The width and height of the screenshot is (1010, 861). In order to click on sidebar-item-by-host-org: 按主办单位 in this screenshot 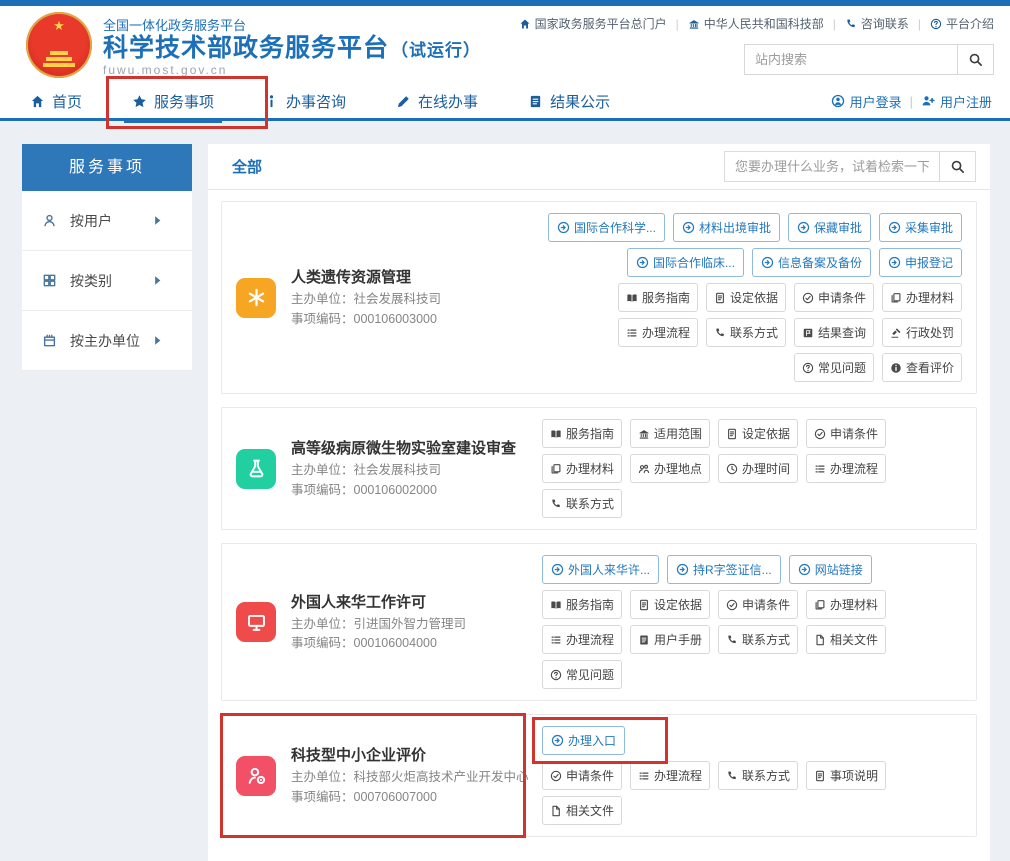, I will do `click(107, 341)`.